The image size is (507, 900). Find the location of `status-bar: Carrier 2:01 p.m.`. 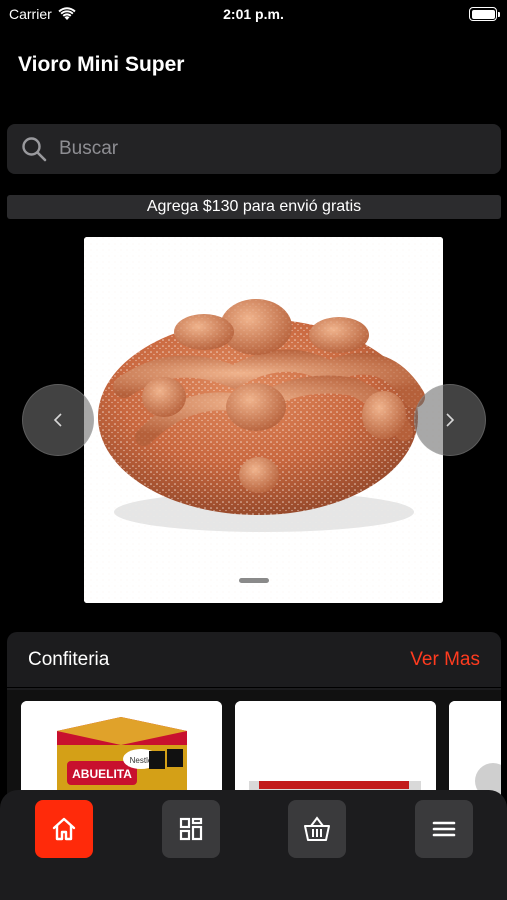

status-bar: Carrier 2:01 p.m. is located at coordinates (253, 15).